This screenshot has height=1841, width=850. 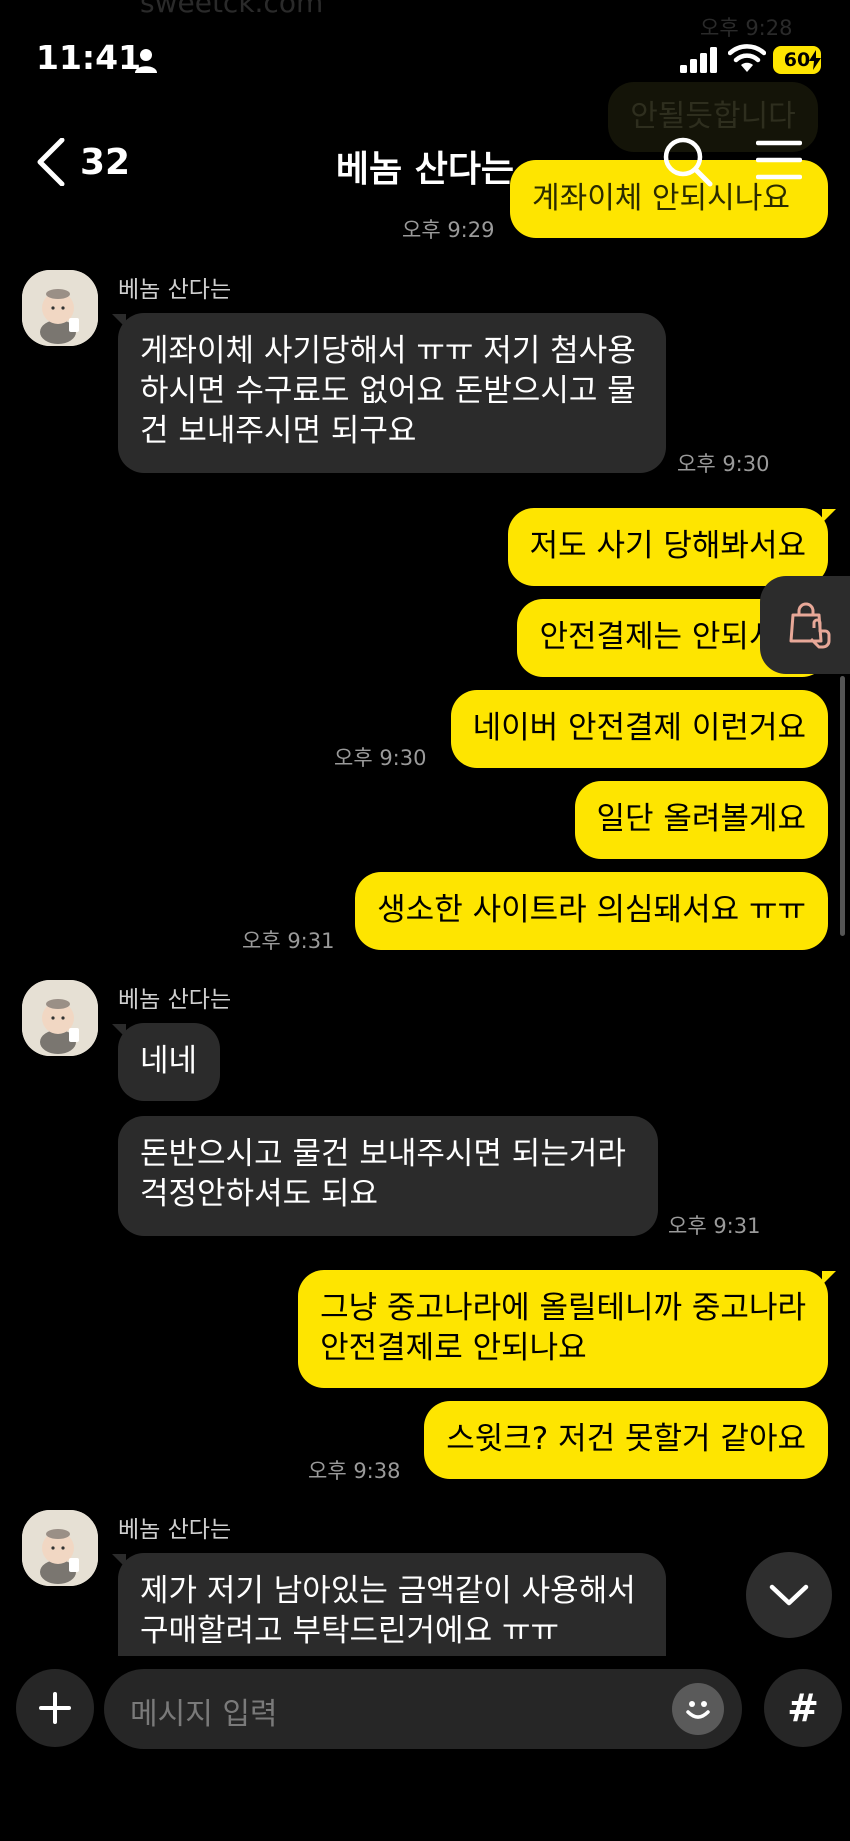 What do you see at coordinates (626, 1440) in the screenshot?
I see `outgoing-message-bubble: 스윗크? 저건 못할거 같아요` at bounding box center [626, 1440].